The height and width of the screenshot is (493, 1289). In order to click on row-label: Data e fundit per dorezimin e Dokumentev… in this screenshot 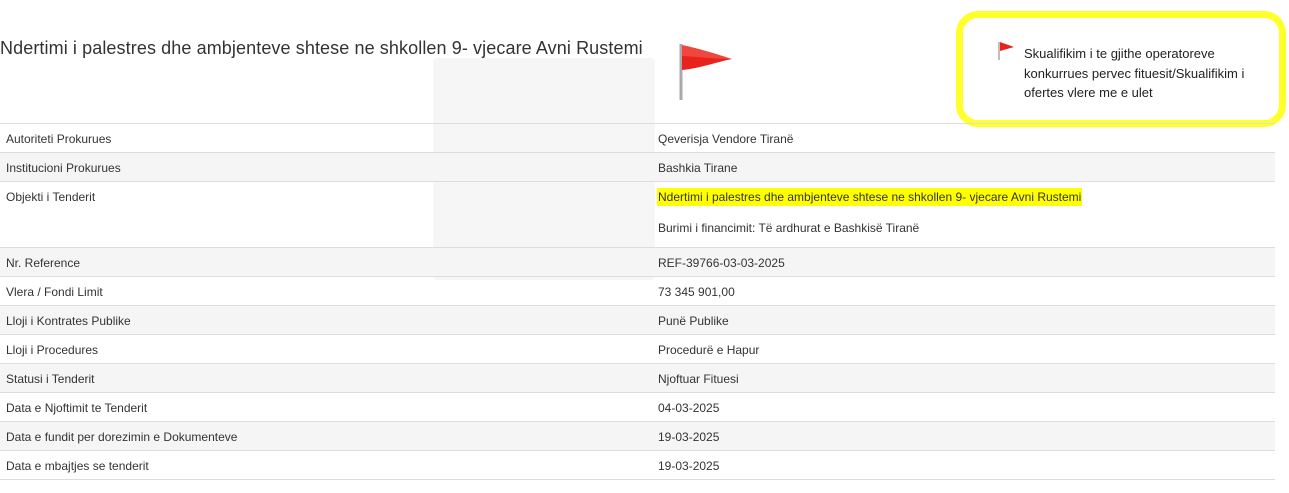, I will do `click(326, 436)`.